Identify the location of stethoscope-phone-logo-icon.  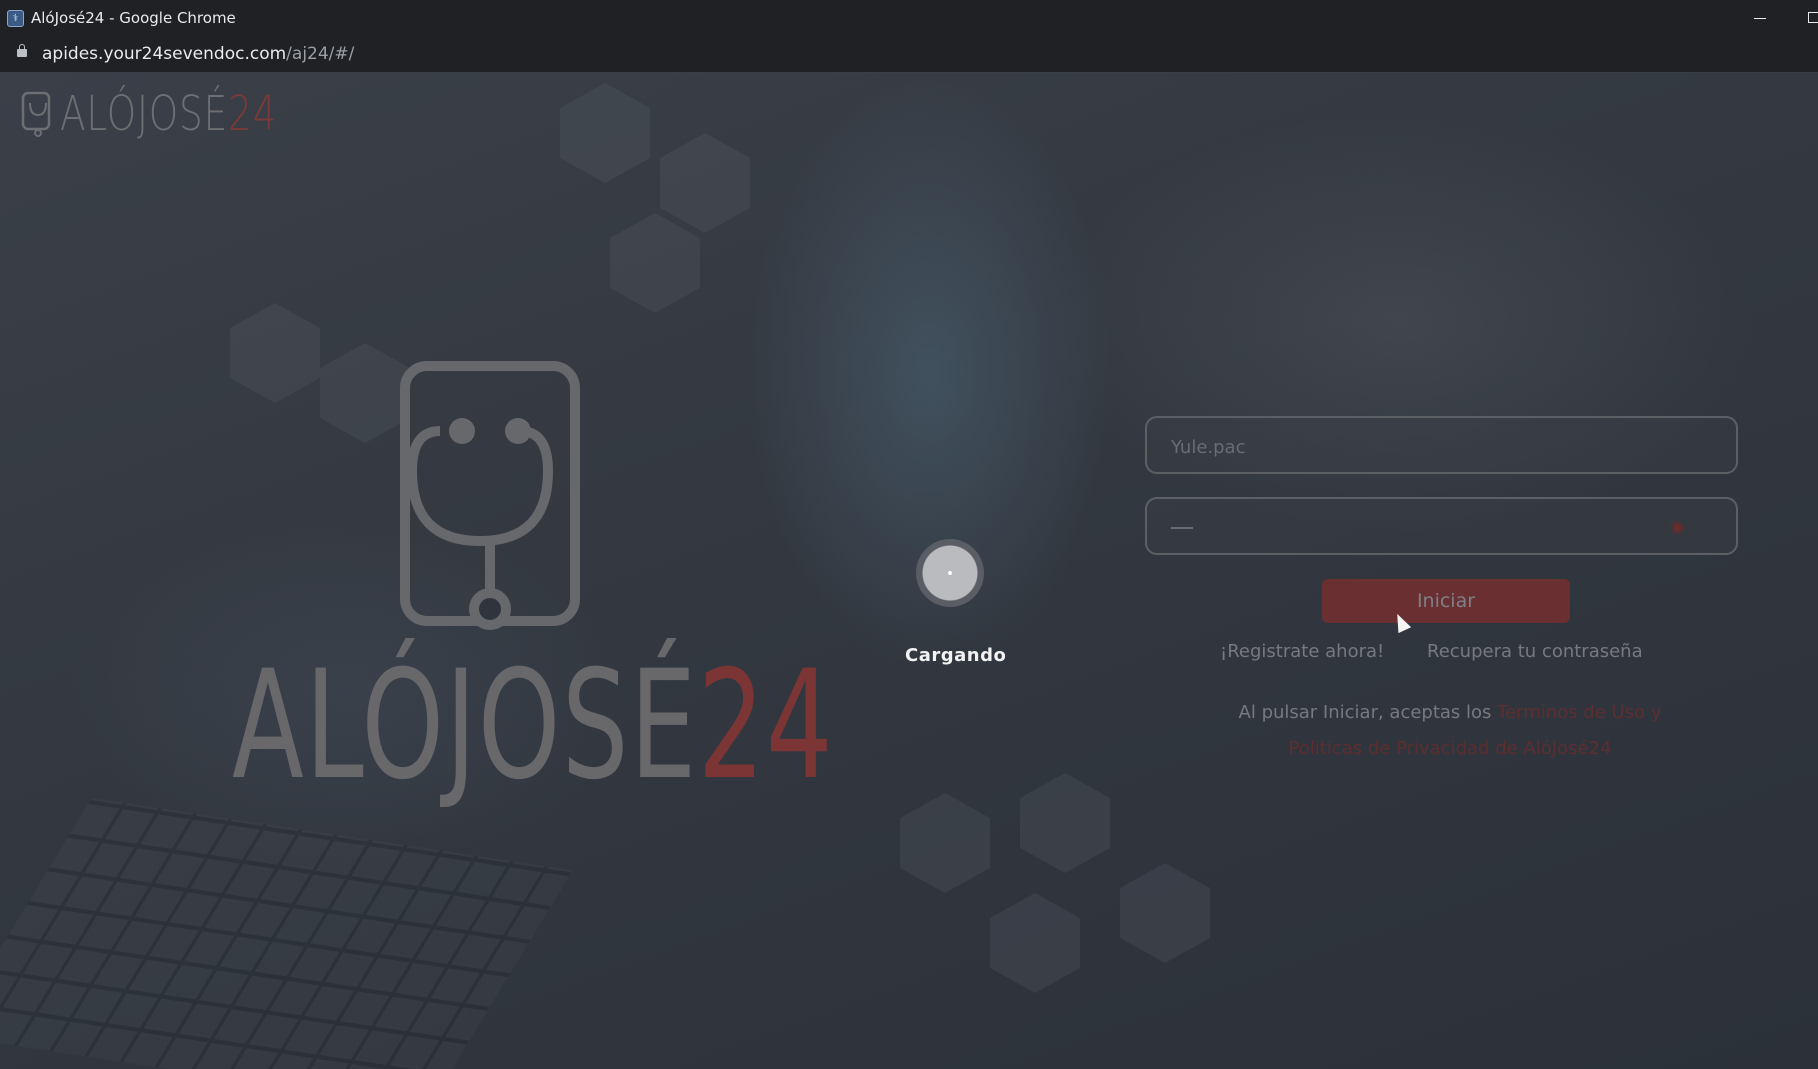
(490, 495).